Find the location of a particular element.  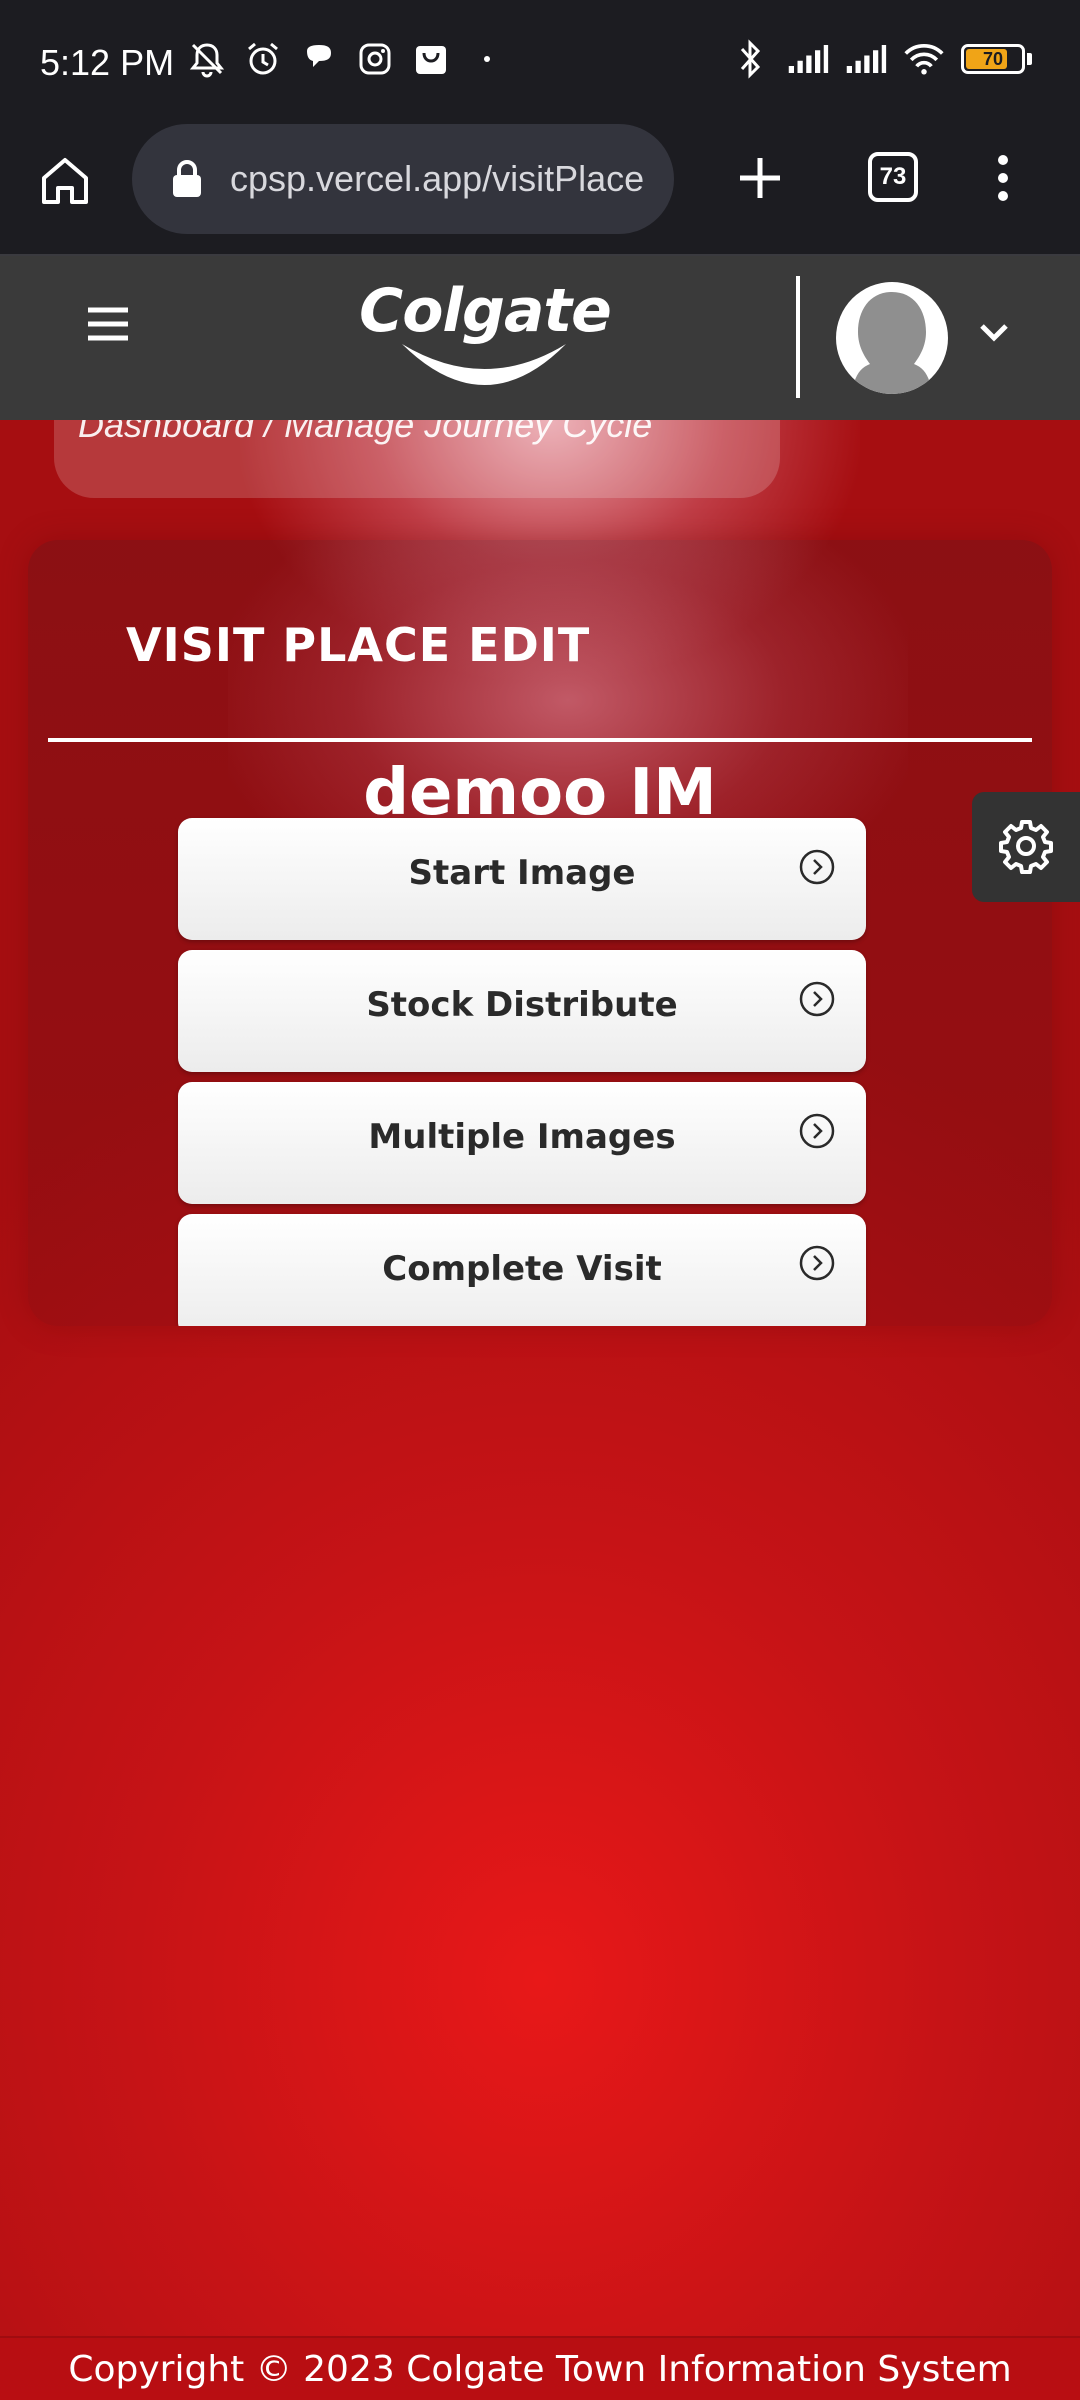

button-label: Complete Visit is located at coordinates (522, 1269).